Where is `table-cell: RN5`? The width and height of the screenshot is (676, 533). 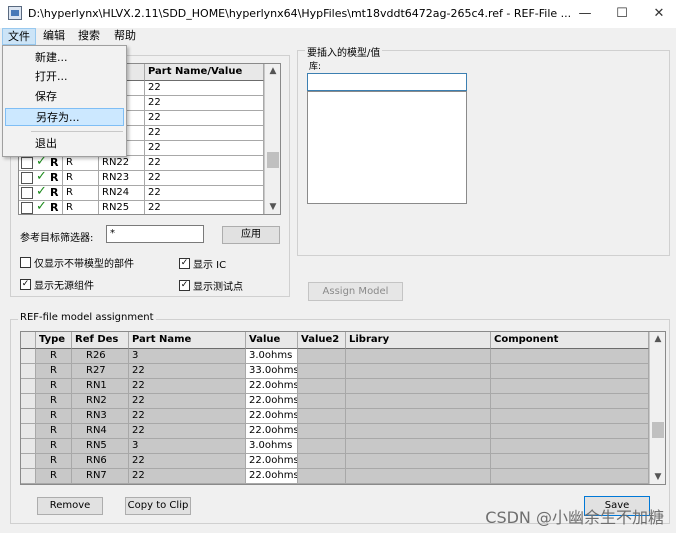 table-cell: RN5 is located at coordinates (100, 446).